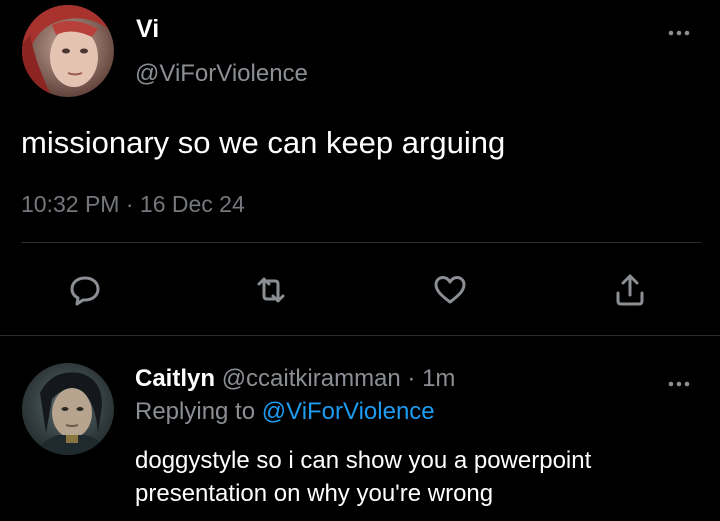  Describe the element at coordinates (221, 74) in the screenshot. I see `user-handle: @ViForViolence` at that location.